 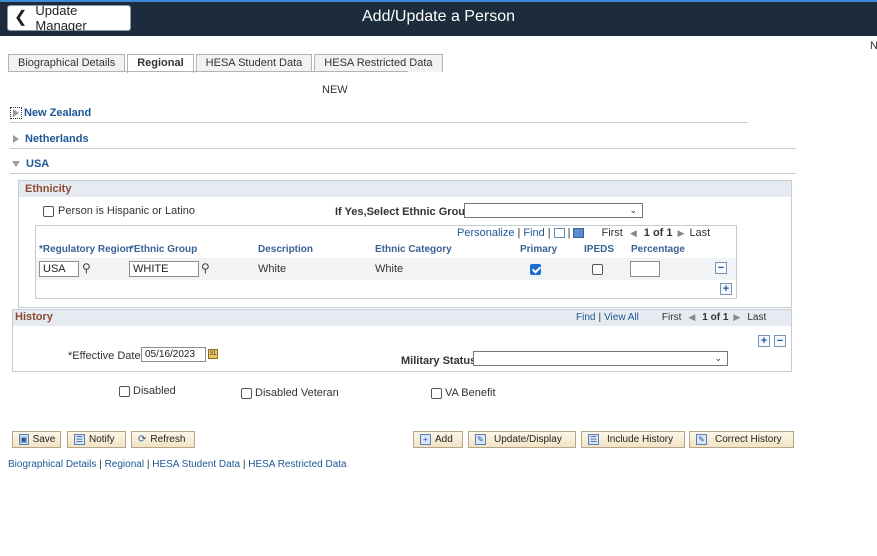 What do you see at coordinates (126, 211) in the screenshot?
I see `hispanic-label: Person is Hispanic or Latino` at bounding box center [126, 211].